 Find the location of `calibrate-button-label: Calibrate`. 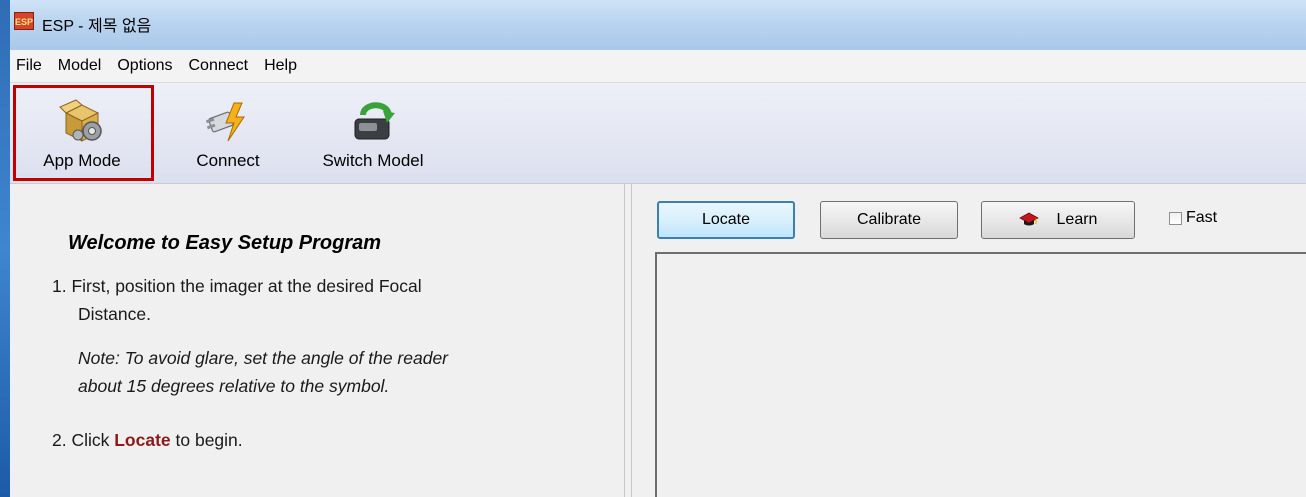

calibrate-button-label: Calibrate is located at coordinates (889, 219).